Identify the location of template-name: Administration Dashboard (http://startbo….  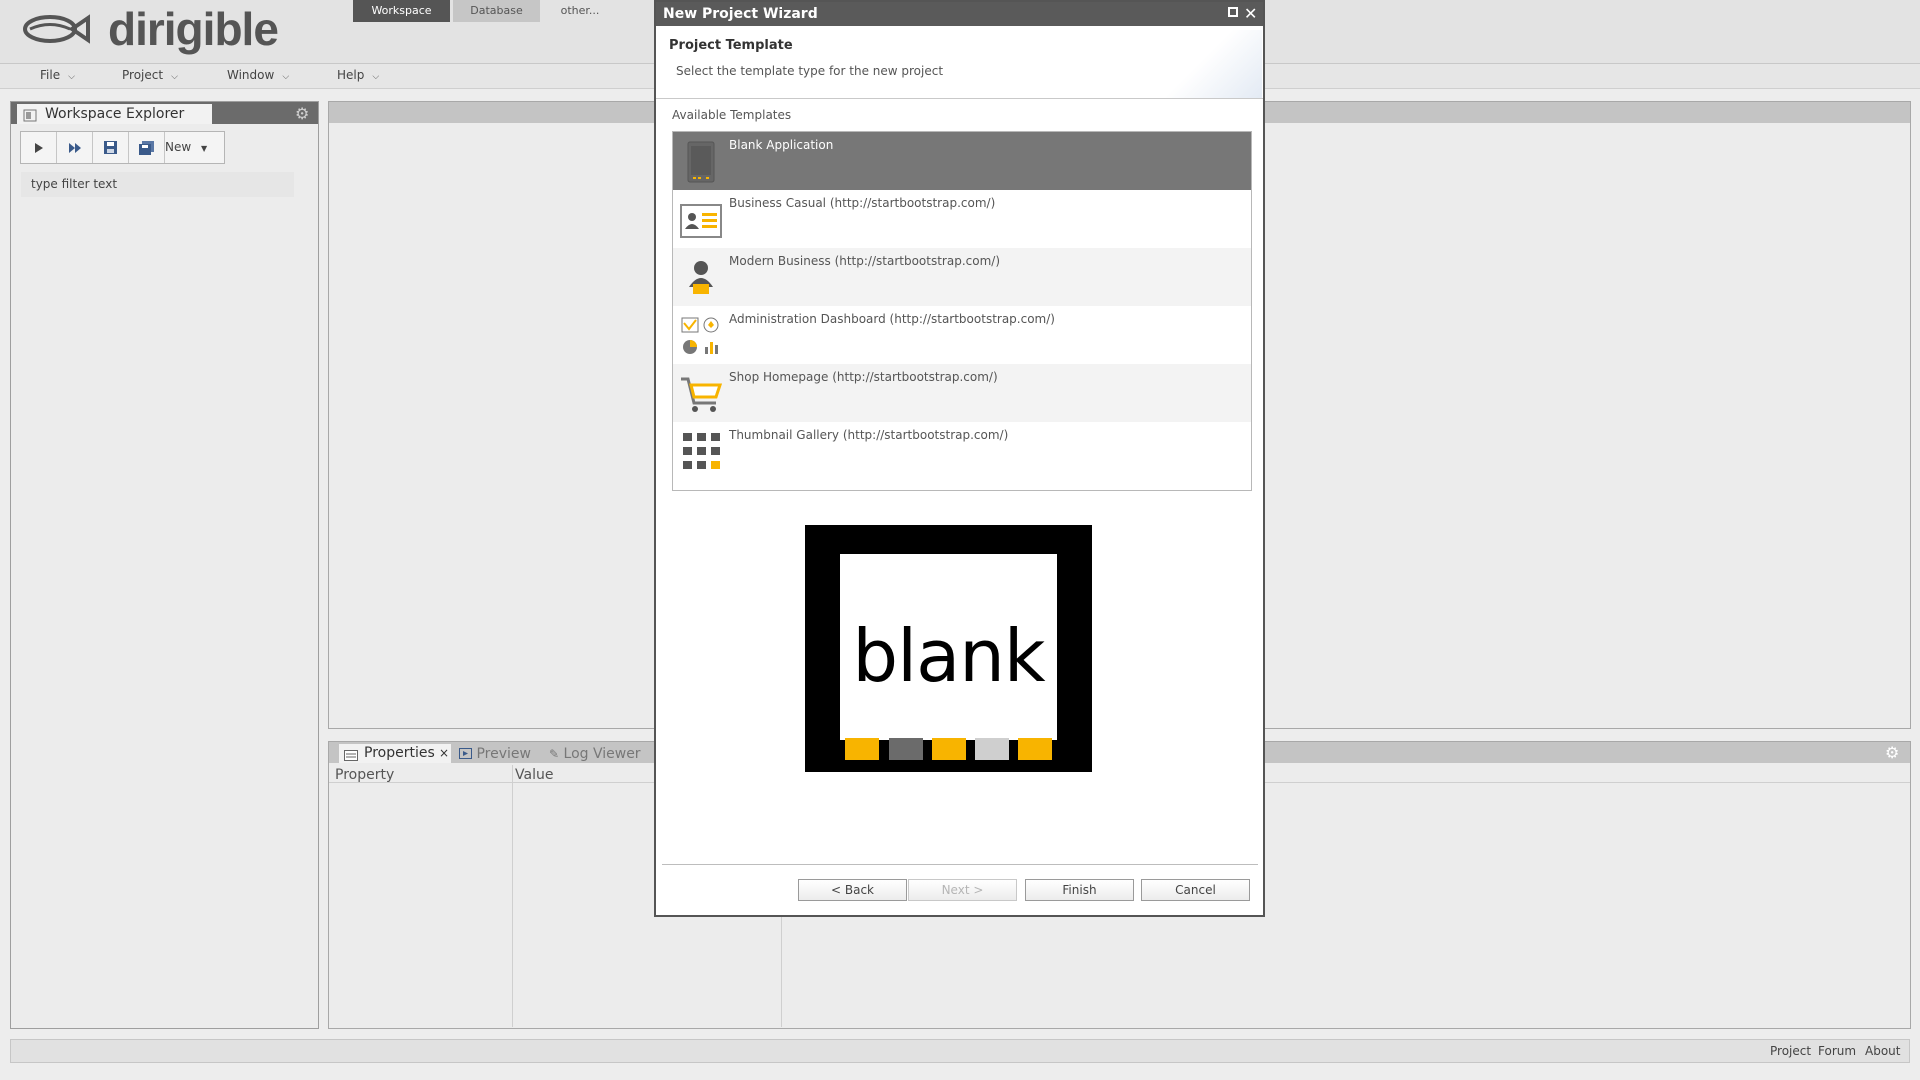
(892, 319).